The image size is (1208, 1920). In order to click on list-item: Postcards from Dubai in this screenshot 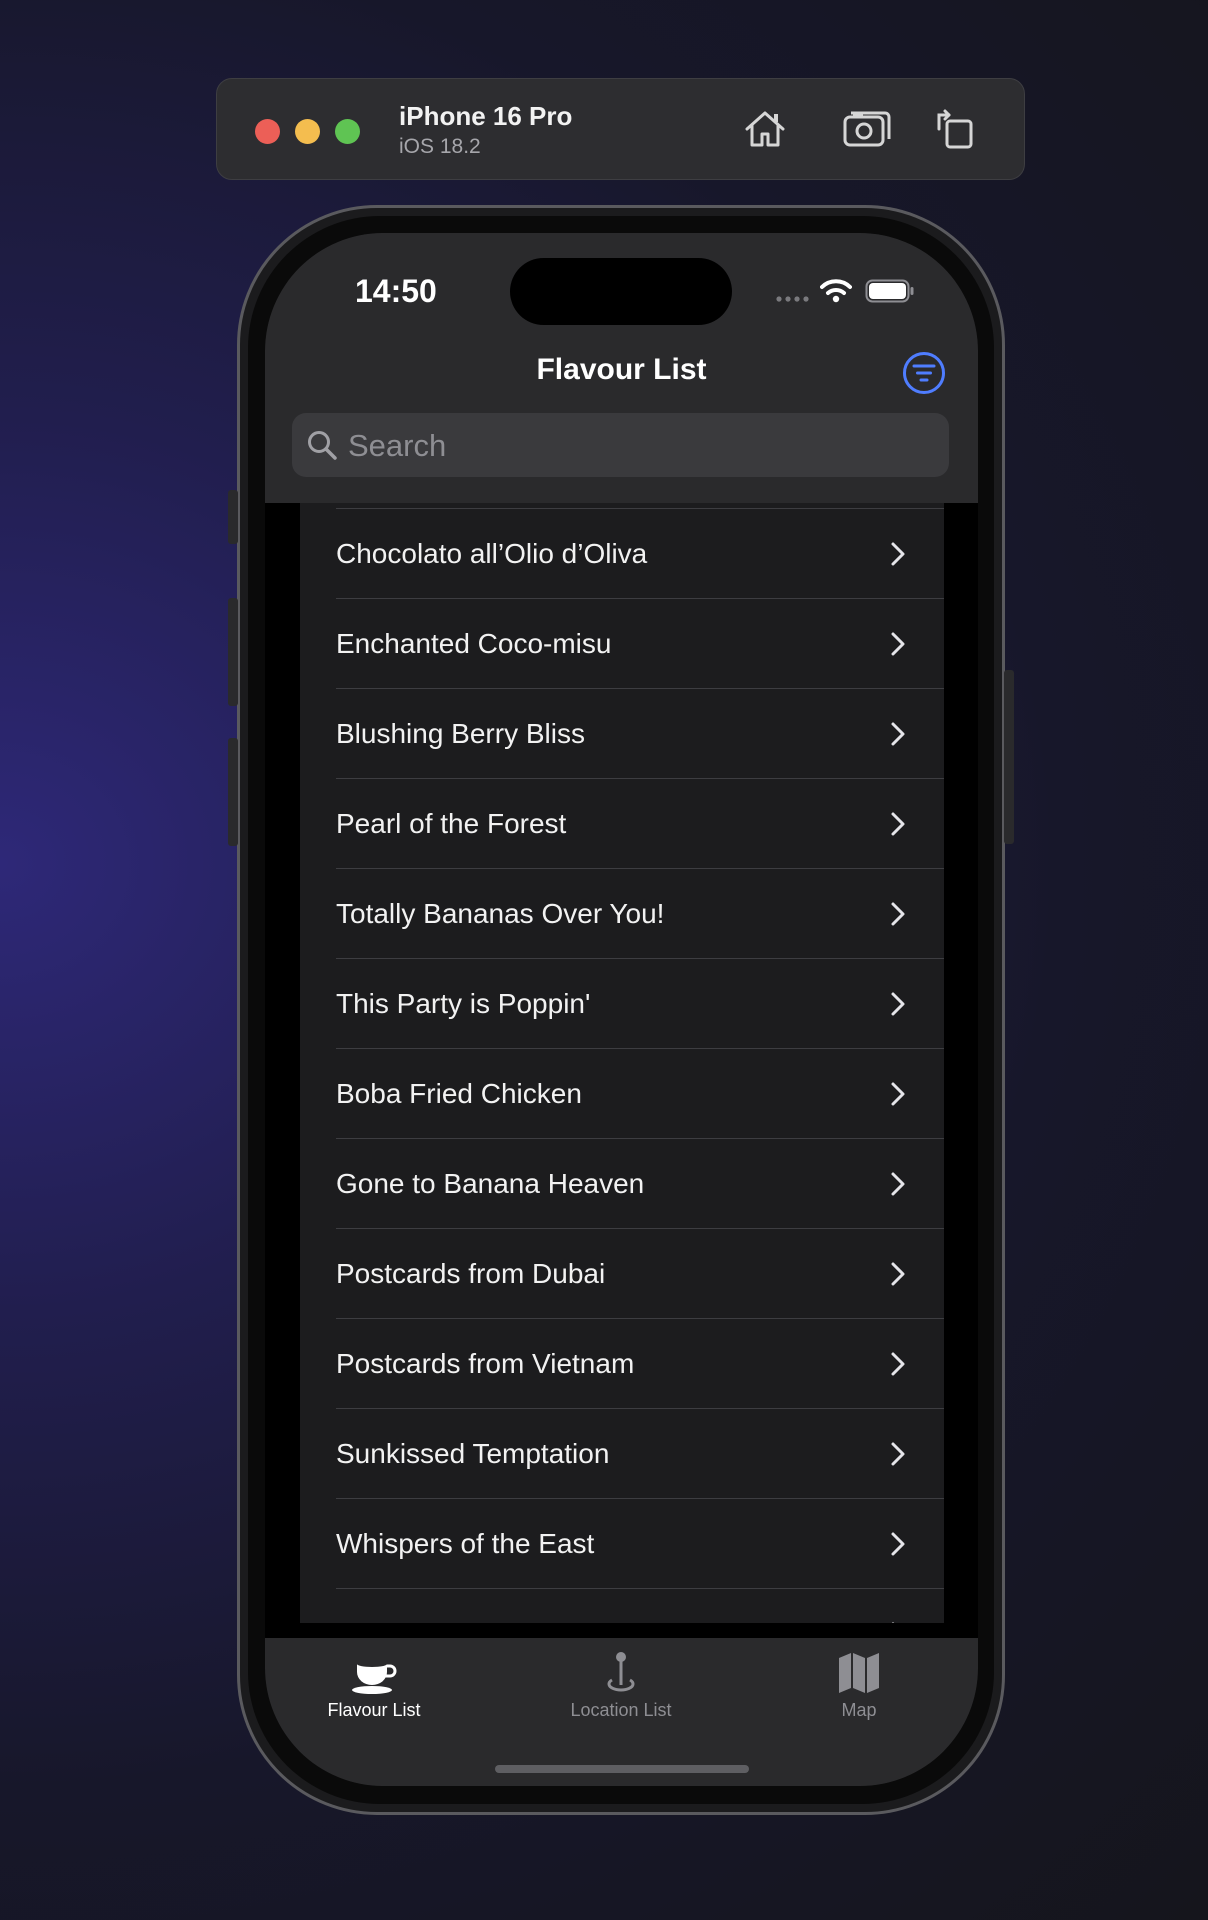, I will do `click(640, 1273)`.